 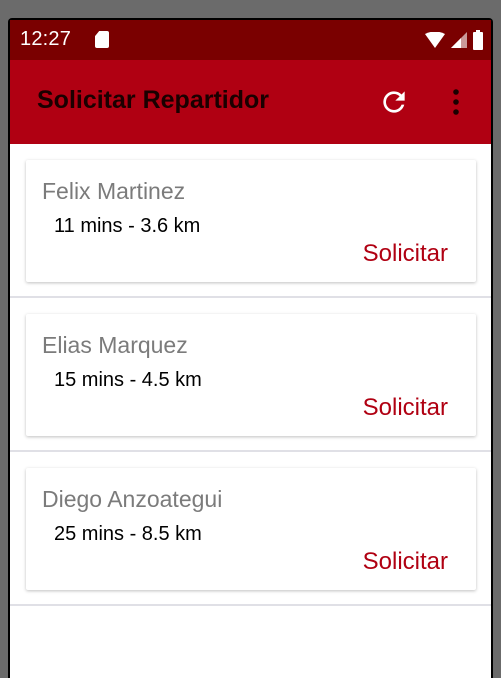 I want to click on driver-eta: 11 mins - 3.6 km, so click(x=127, y=226).